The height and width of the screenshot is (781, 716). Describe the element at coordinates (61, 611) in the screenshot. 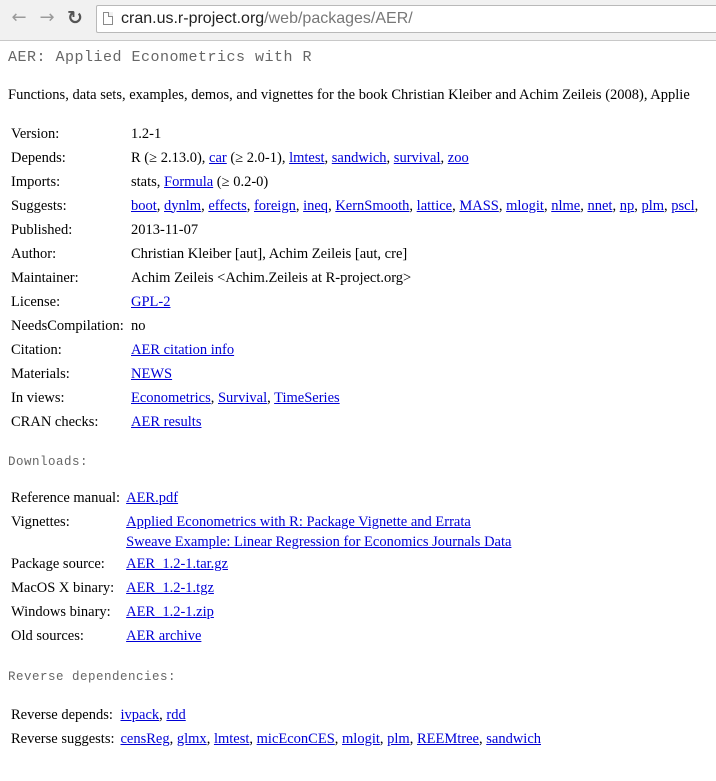

I see `windows-label: Windows binary:` at that location.